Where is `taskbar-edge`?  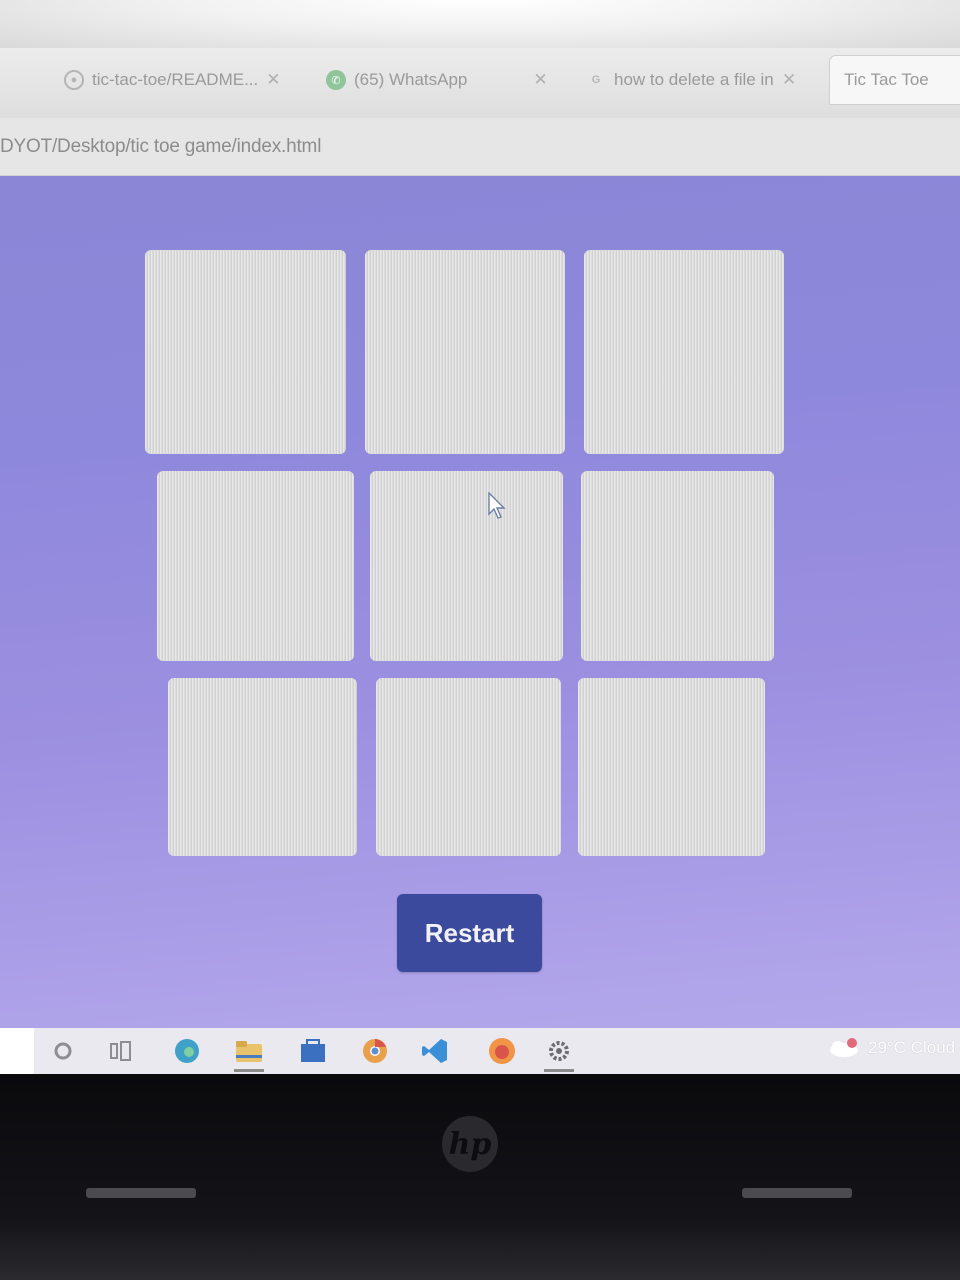 taskbar-edge is located at coordinates (17, 1051).